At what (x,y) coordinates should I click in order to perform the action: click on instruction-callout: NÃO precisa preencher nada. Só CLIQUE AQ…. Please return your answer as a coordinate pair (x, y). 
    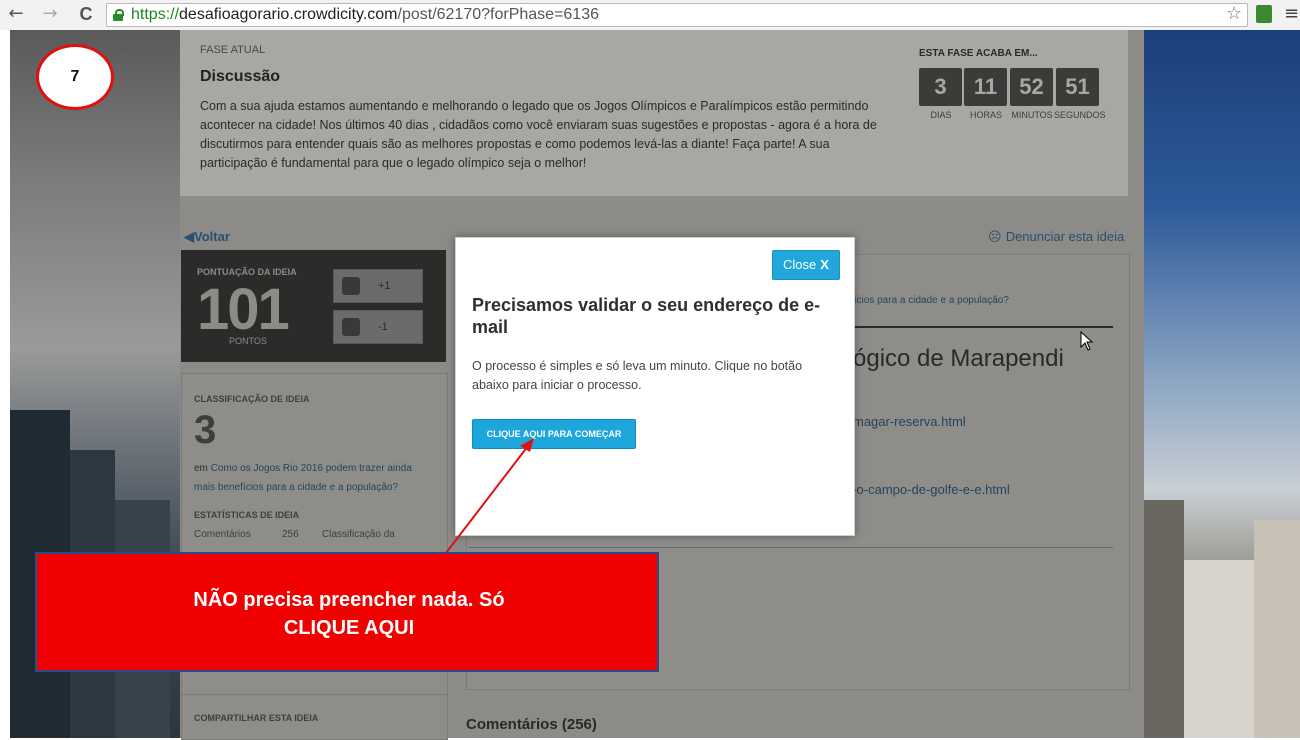
    Looking at the image, I should click on (347, 612).